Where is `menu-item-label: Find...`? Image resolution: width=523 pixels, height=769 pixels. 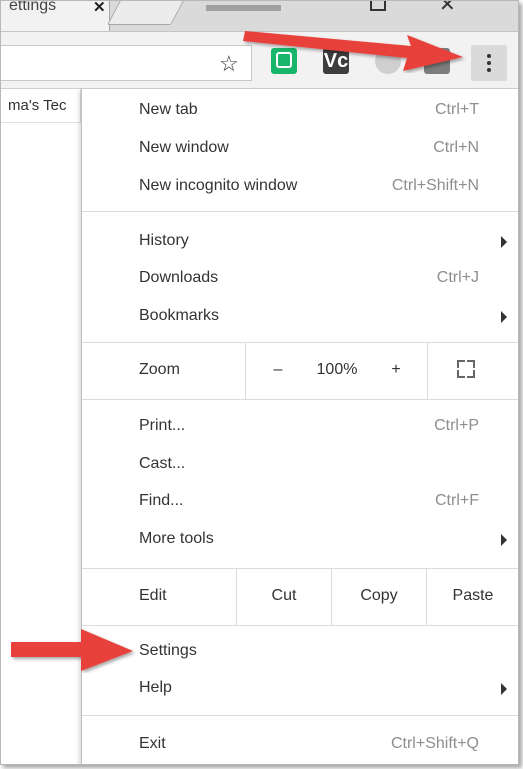
menu-item-label: Find... is located at coordinates (161, 500).